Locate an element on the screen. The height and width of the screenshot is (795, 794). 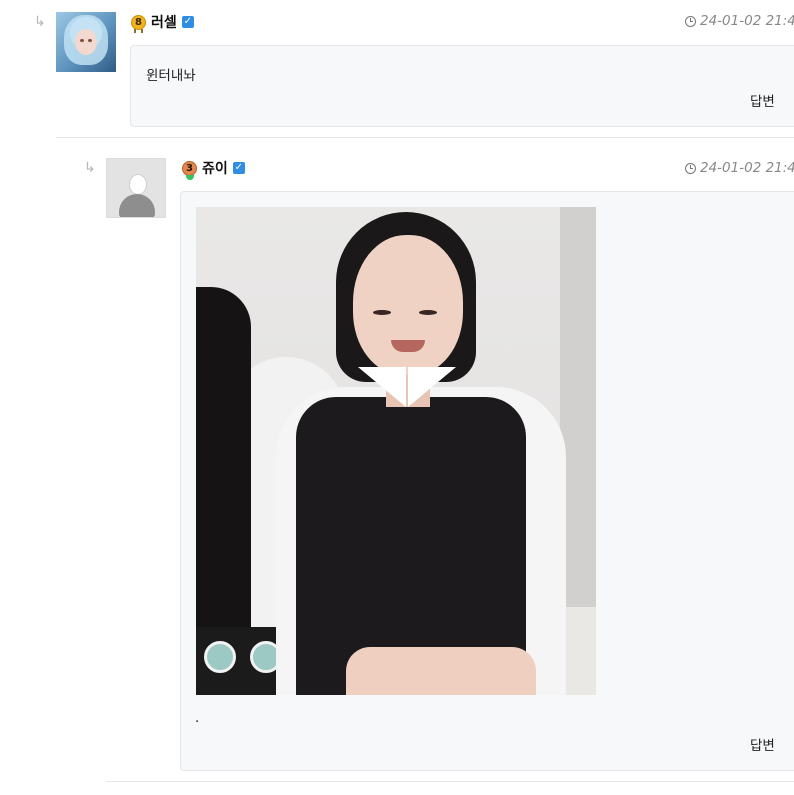
comment-text: 윈터내놔 is located at coordinates (171, 76).